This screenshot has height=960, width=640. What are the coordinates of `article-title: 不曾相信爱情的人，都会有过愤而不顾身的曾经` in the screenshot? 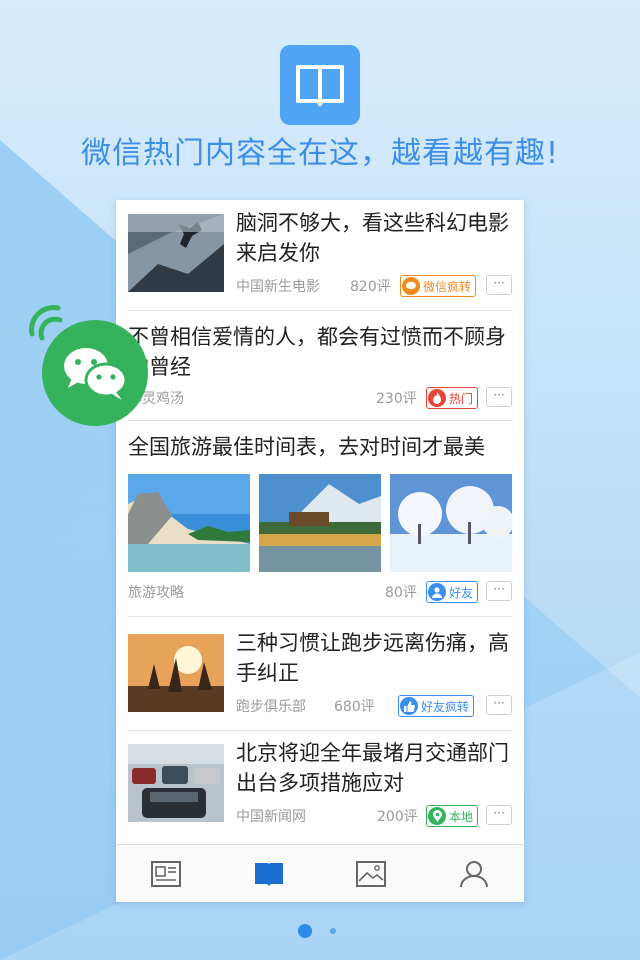 It's located at (320, 352).